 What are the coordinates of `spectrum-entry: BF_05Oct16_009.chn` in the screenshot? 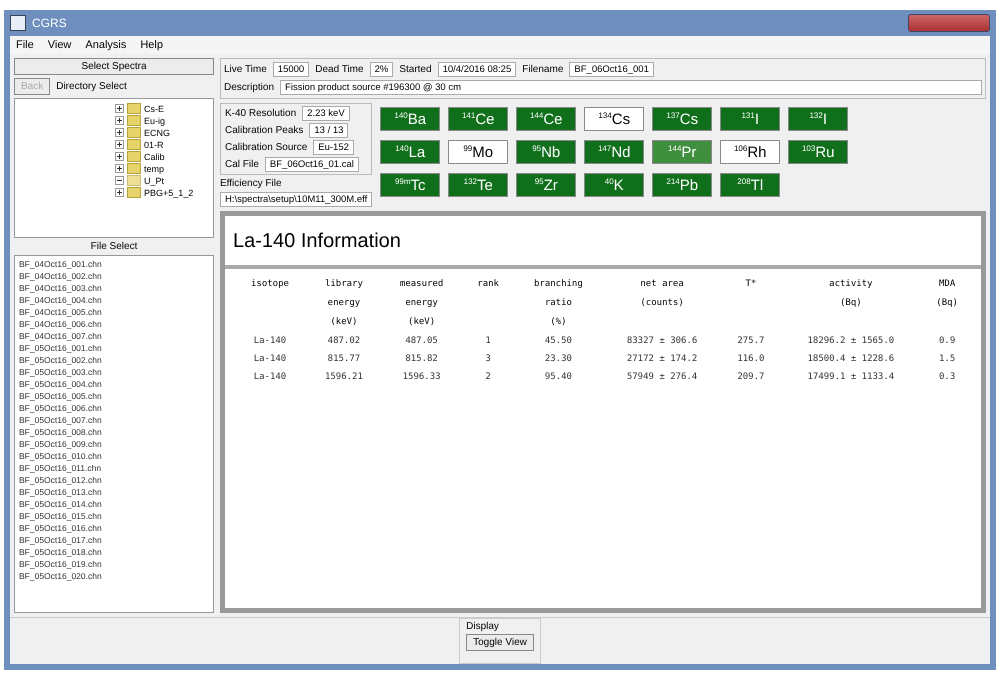 It's located at (114, 444).